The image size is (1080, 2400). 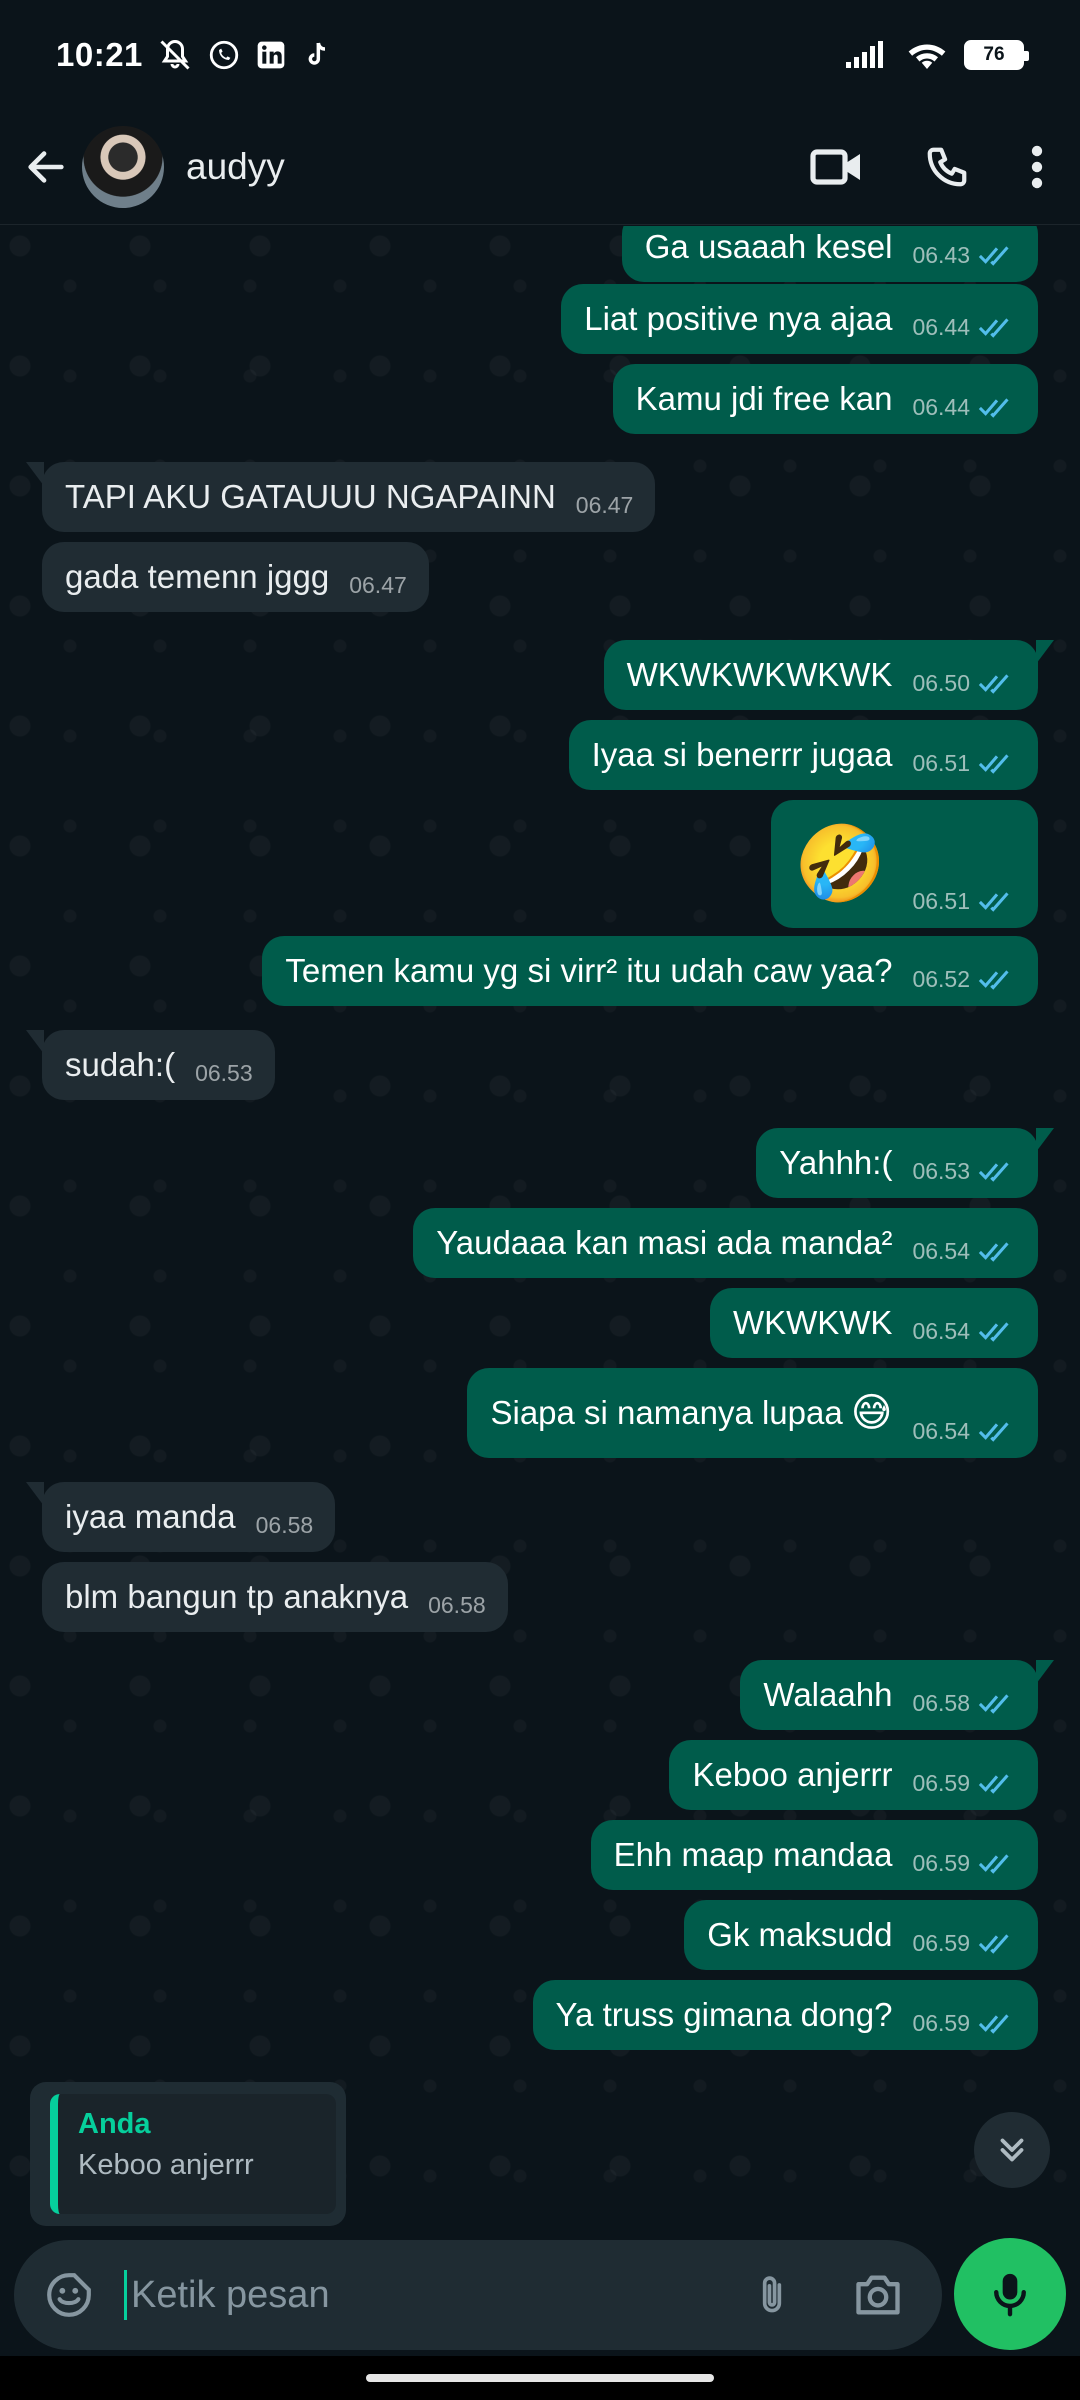 I want to click on tiktok-icon, so click(x=317, y=53).